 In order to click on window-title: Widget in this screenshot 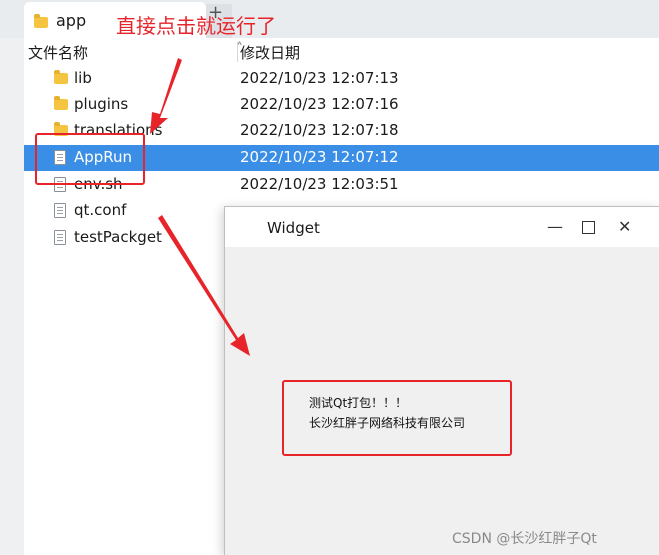, I will do `click(293, 228)`.